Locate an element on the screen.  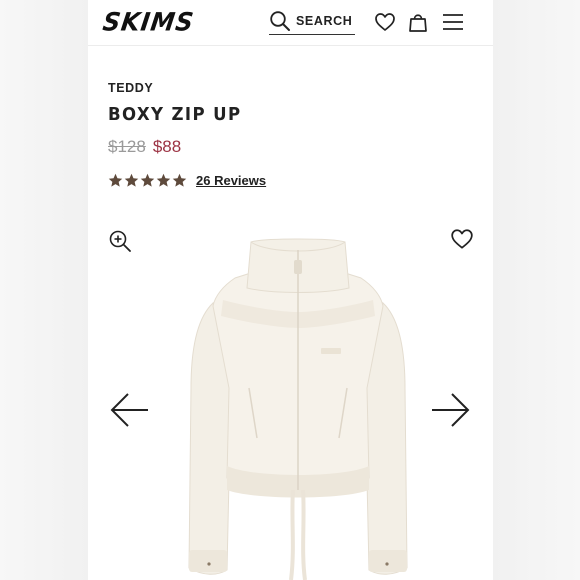
price-block: $128 $88 is located at coordinates (144, 147).